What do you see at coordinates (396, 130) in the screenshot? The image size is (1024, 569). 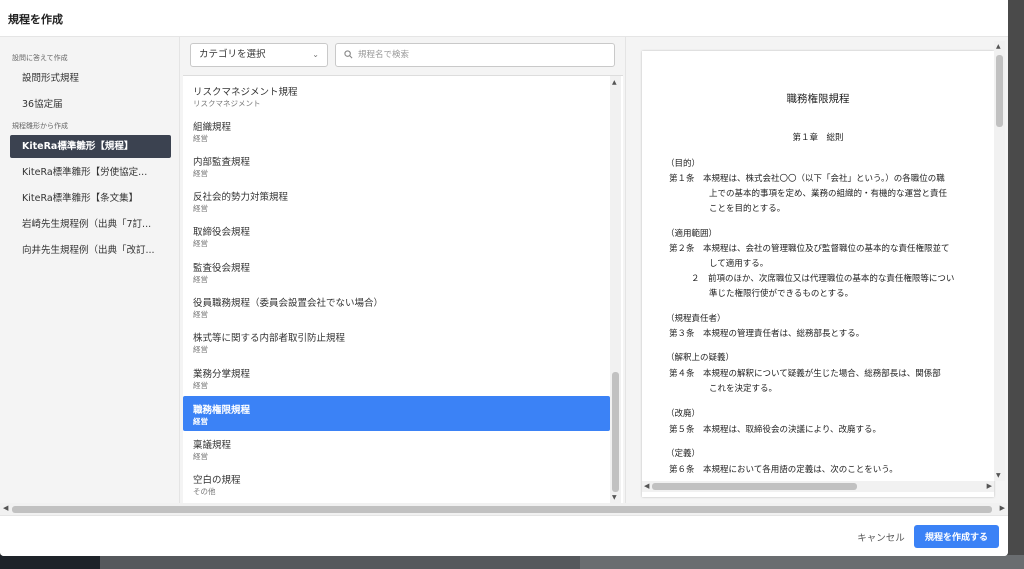 I see `list-item: 組織規程 経営` at bounding box center [396, 130].